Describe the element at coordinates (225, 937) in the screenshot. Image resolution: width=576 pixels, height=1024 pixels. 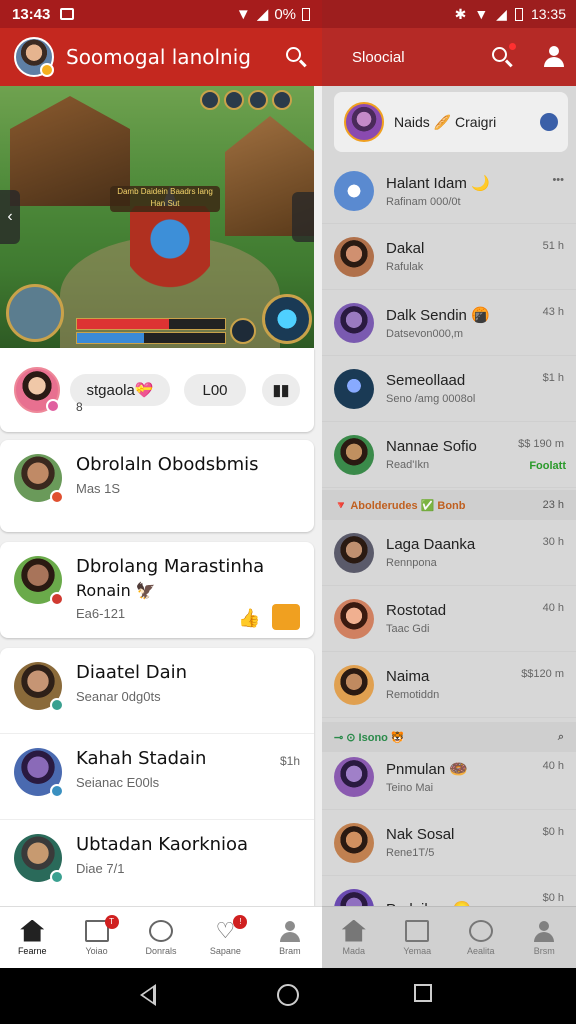
I see `nav-sapane: ♡ ! Sapane` at that location.